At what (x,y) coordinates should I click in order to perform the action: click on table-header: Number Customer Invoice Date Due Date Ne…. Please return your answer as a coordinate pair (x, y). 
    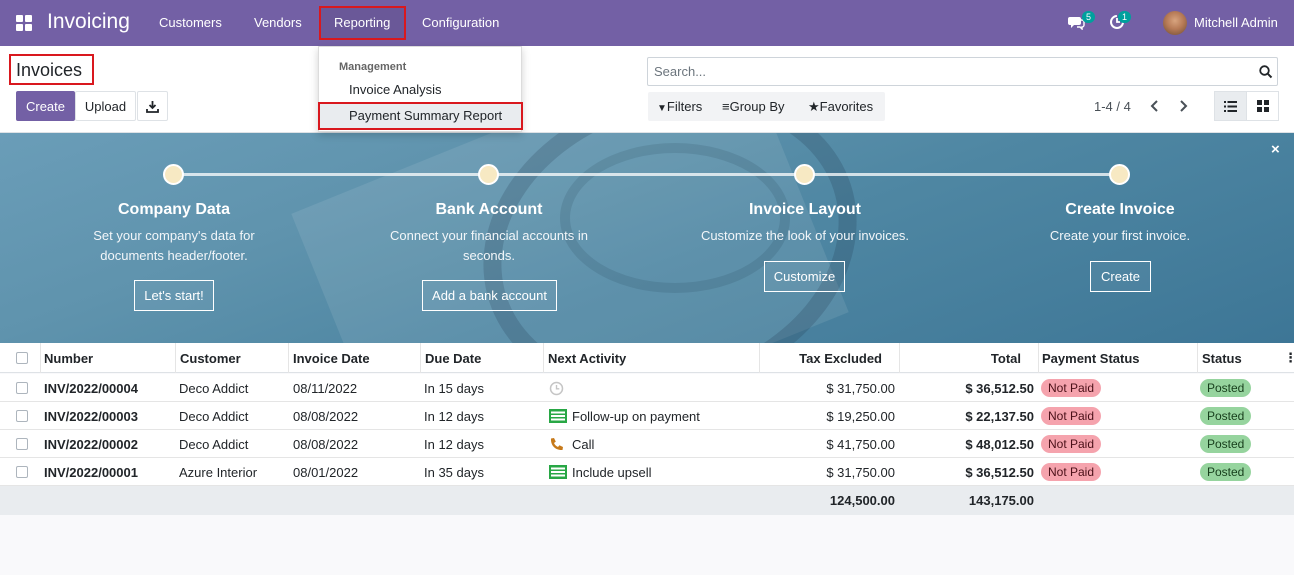
    Looking at the image, I should click on (647, 358).